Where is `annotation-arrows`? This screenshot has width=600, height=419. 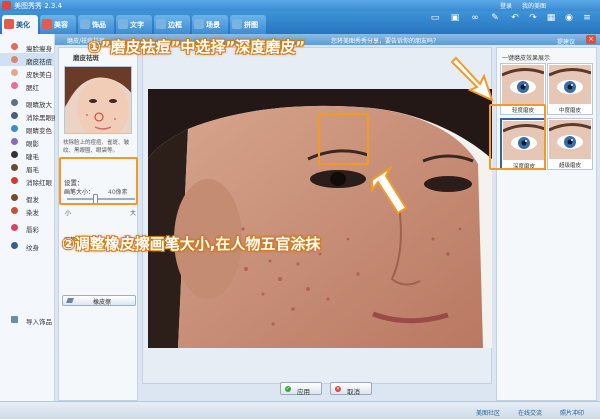 annotation-arrows is located at coordinates (432, 135).